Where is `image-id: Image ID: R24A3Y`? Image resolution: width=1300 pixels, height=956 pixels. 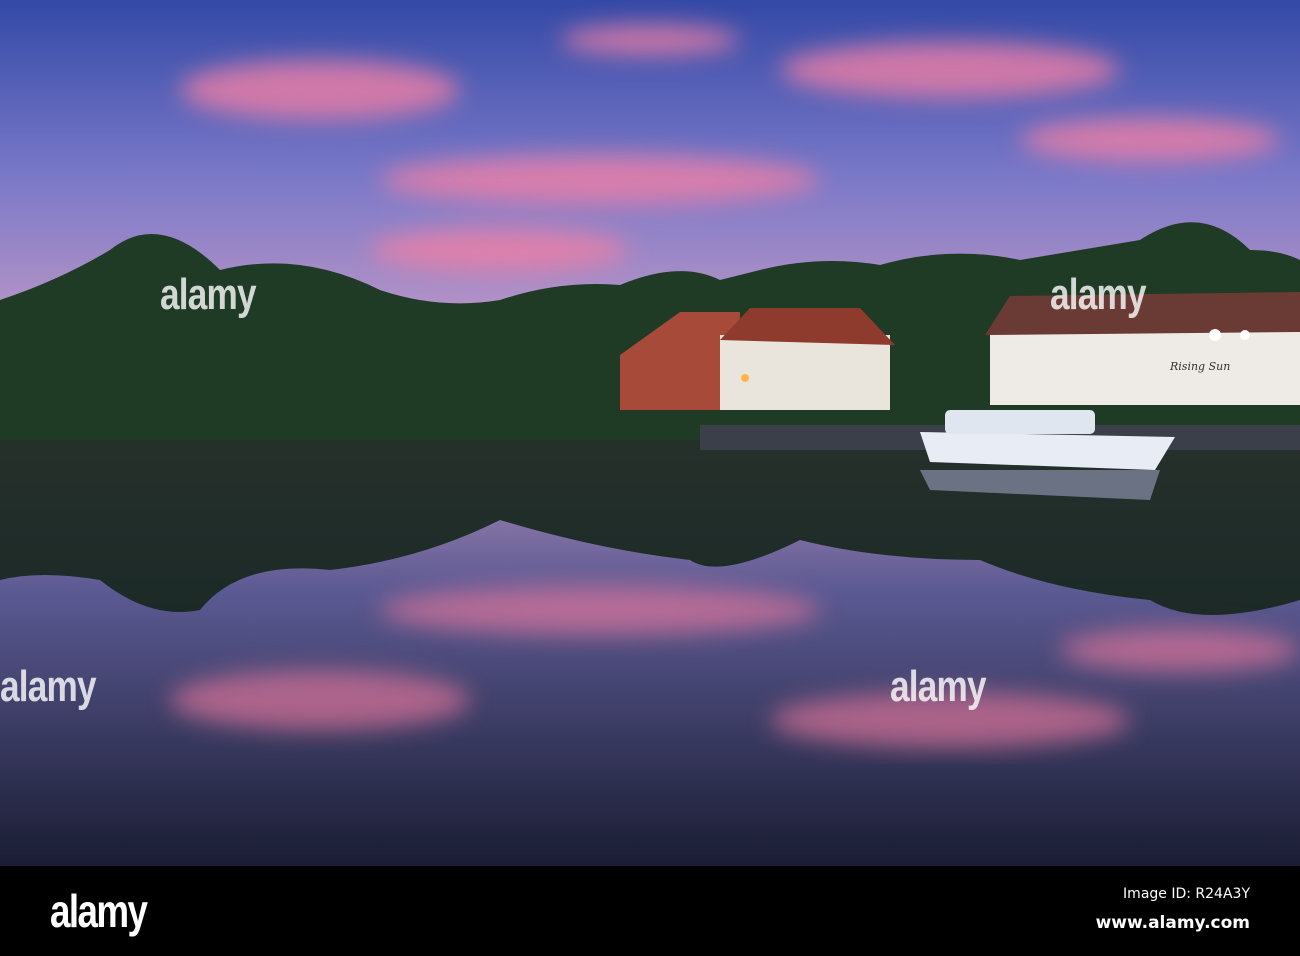 image-id: Image ID: R24A3Y is located at coordinates (1186, 894).